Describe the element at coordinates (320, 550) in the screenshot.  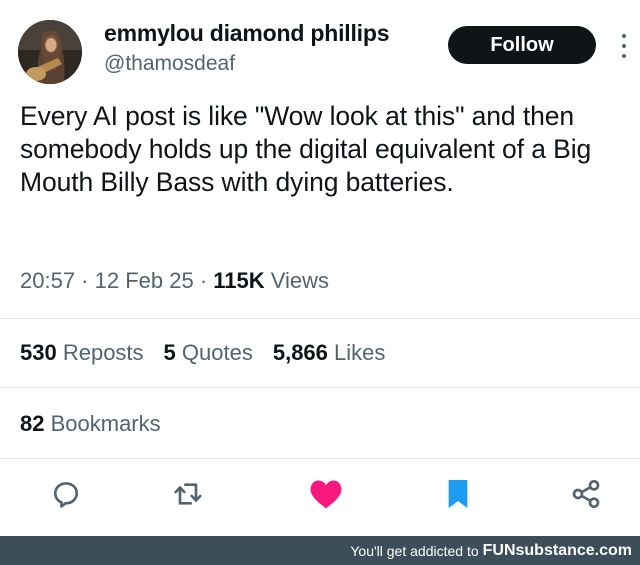
I see `watermark-footer: You'll get addicted to FUNsubstance.com` at that location.